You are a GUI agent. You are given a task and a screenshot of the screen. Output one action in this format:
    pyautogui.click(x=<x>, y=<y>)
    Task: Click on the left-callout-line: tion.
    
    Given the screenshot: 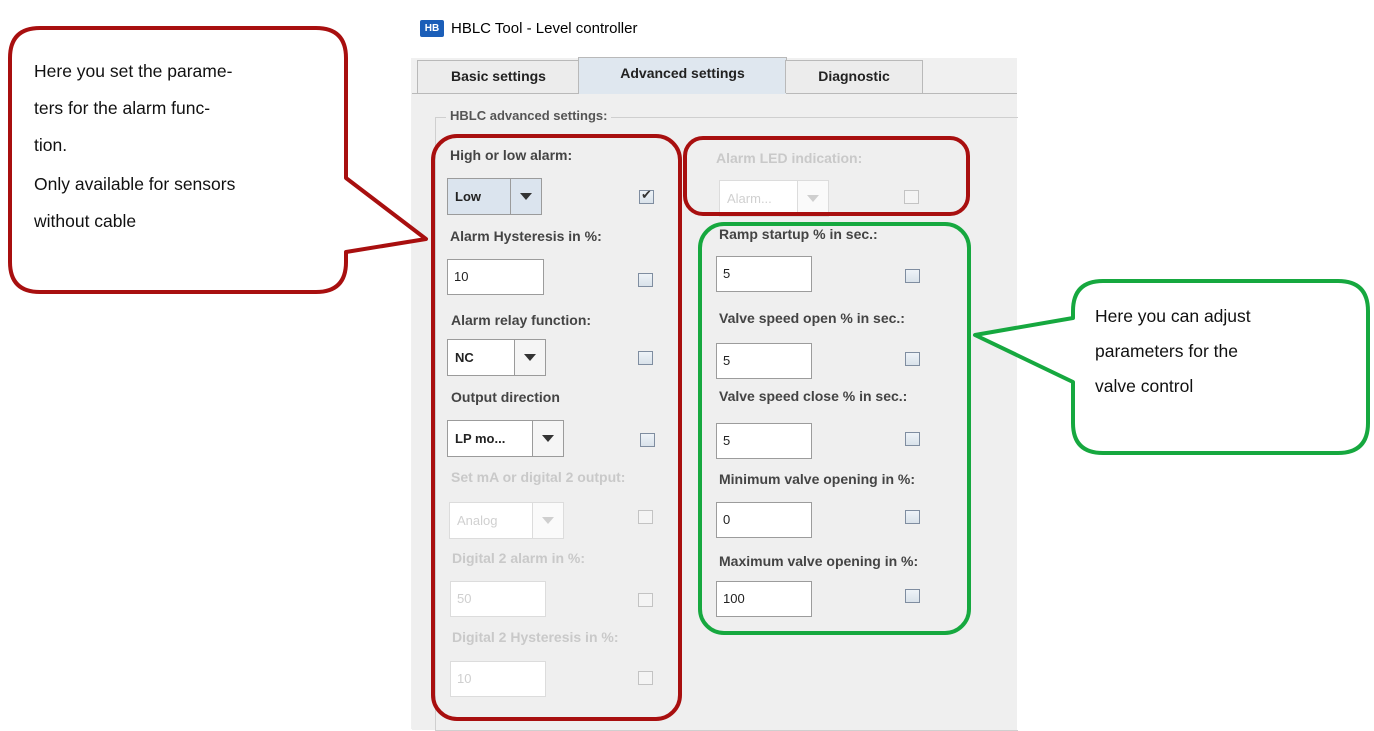 What is the action you would take?
    pyautogui.click(x=51, y=145)
    